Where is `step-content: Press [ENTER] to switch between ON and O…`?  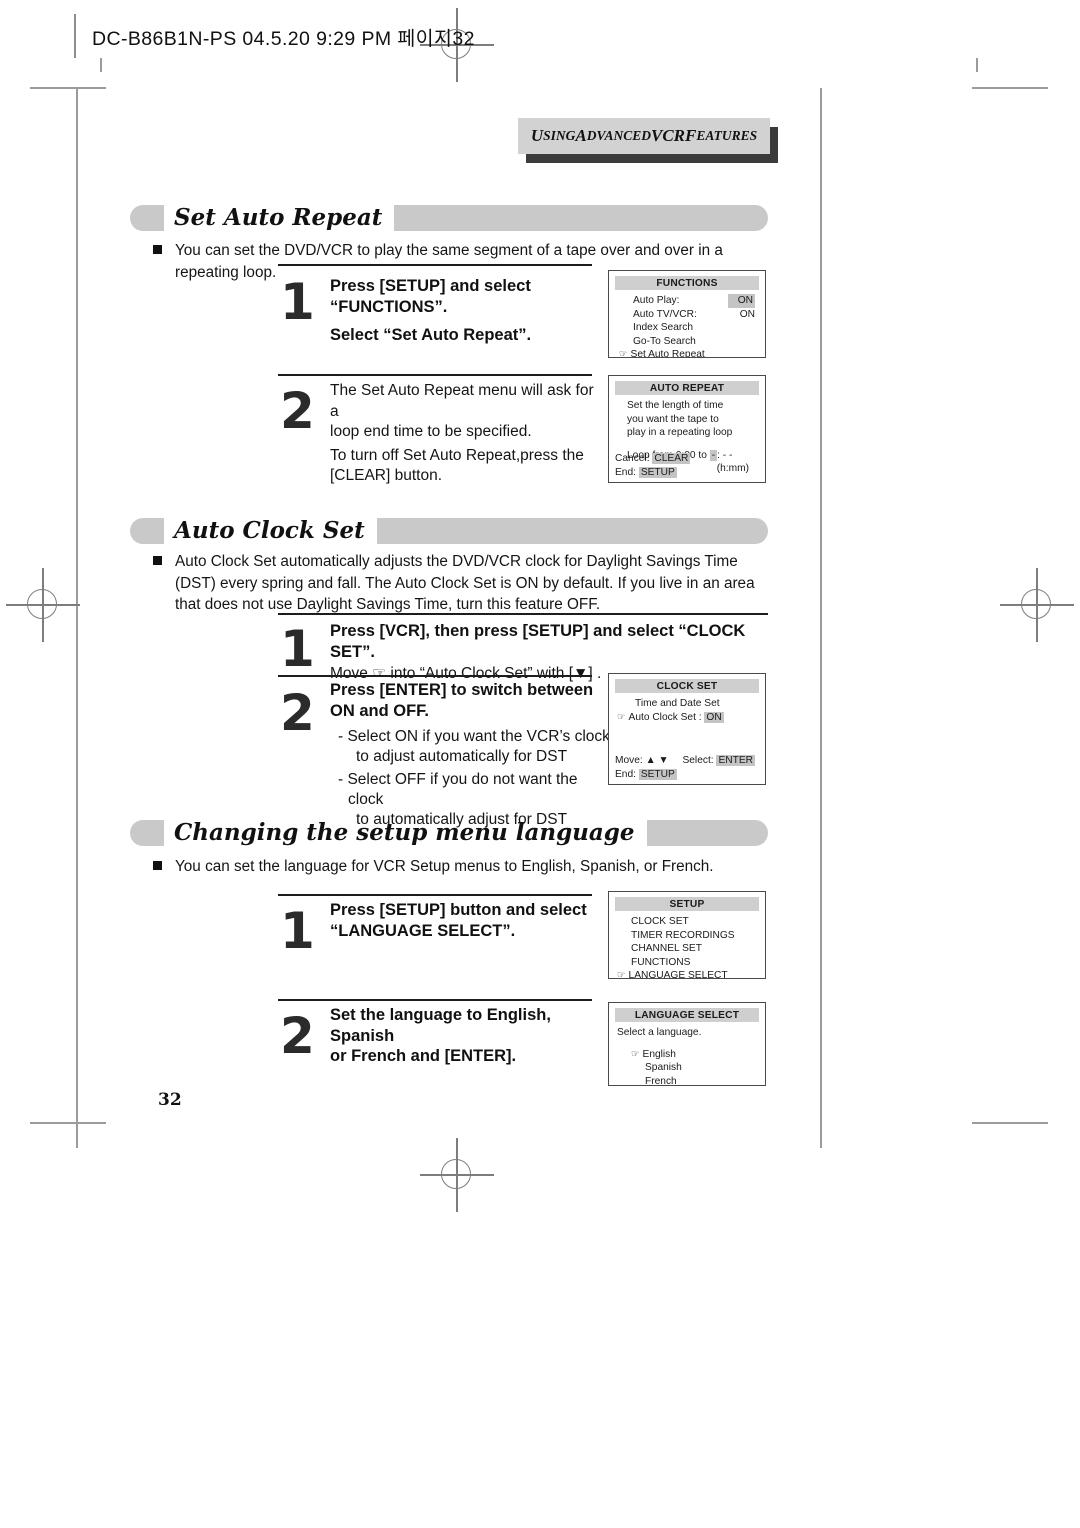 step-content: Press [ENTER] to switch between ON and O… is located at coordinates (470, 755).